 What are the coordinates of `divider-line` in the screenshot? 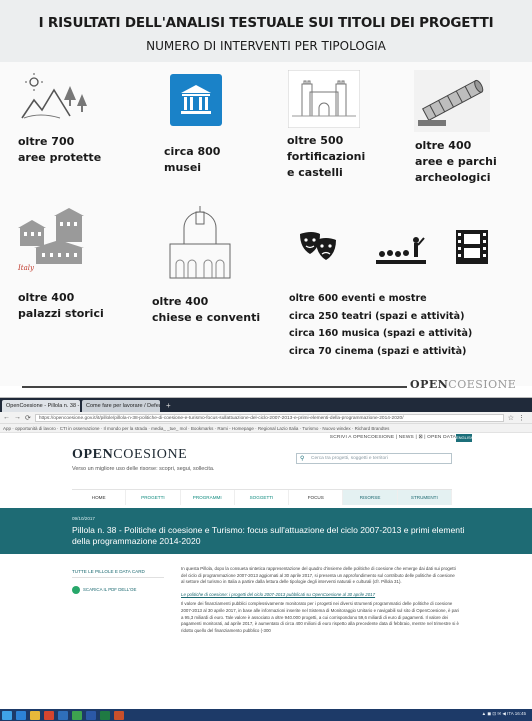 It's located at (214, 387).